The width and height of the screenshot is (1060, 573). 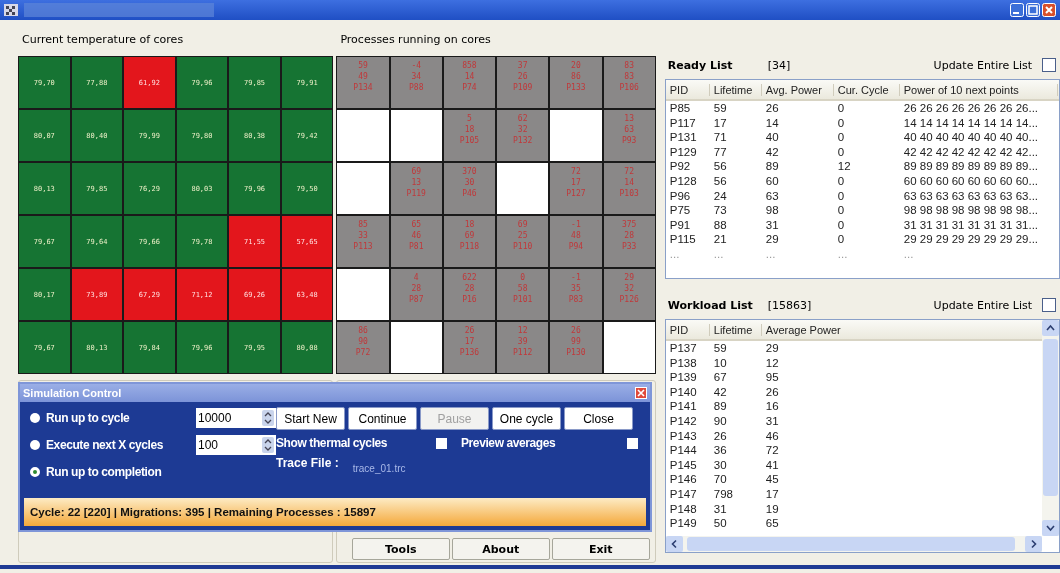 I want to click on menu-button: About, so click(x=500, y=549).